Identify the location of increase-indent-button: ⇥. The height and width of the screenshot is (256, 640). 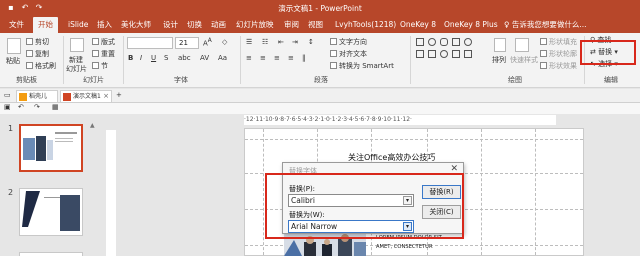
(295, 42).